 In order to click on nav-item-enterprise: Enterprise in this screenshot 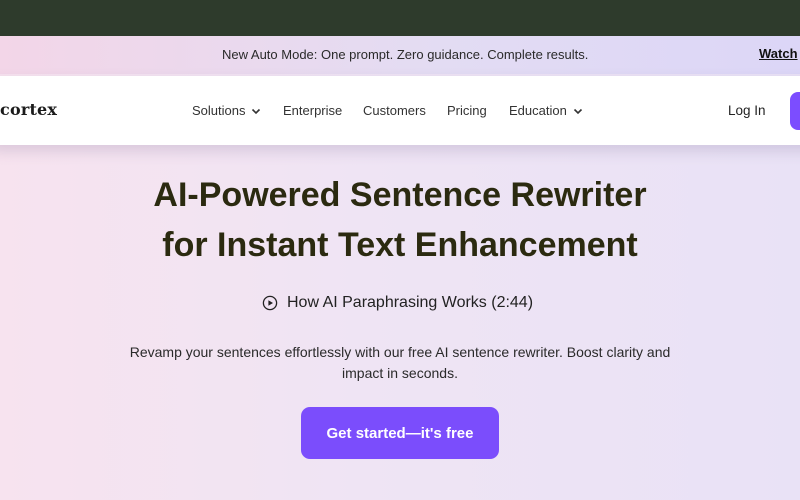, I will do `click(312, 110)`.